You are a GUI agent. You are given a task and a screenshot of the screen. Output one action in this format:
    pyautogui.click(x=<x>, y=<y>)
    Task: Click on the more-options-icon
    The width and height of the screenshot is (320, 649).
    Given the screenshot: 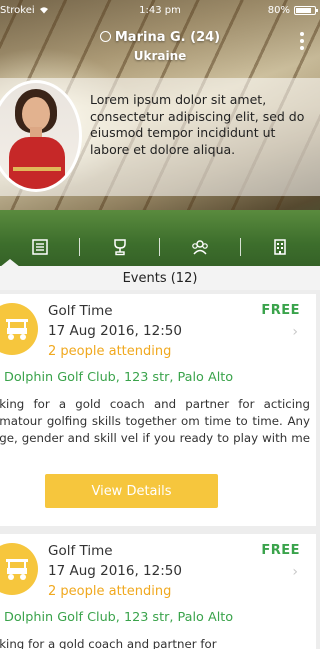 What is the action you would take?
    pyautogui.click(x=303, y=41)
    